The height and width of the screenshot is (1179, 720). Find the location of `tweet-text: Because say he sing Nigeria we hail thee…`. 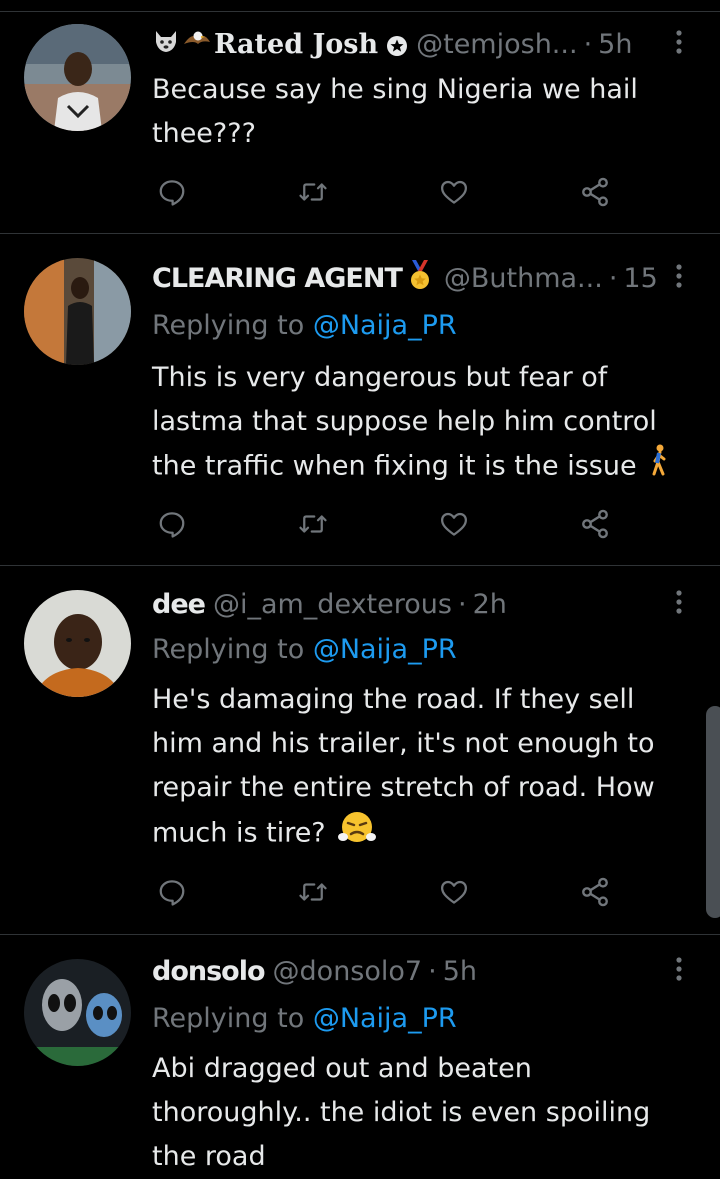

tweet-text: Because say he sing Nigeria we hail thee… is located at coordinates (395, 111).